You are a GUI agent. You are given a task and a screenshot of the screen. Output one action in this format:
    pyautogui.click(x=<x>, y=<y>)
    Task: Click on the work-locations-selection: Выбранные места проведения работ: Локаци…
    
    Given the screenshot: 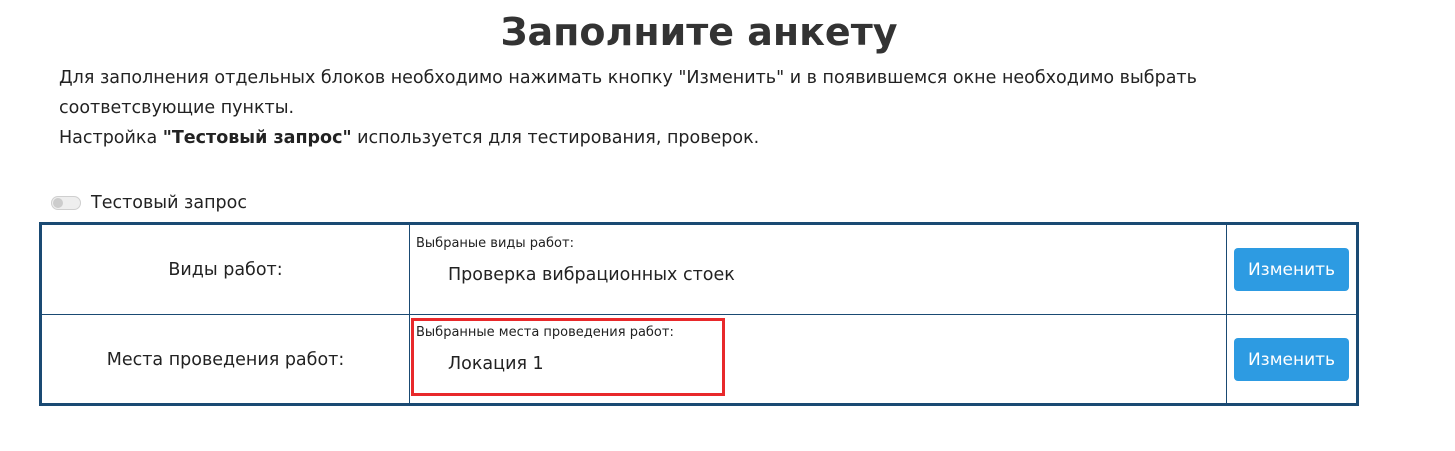 What is the action you would take?
    pyautogui.click(x=568, y=357)
    